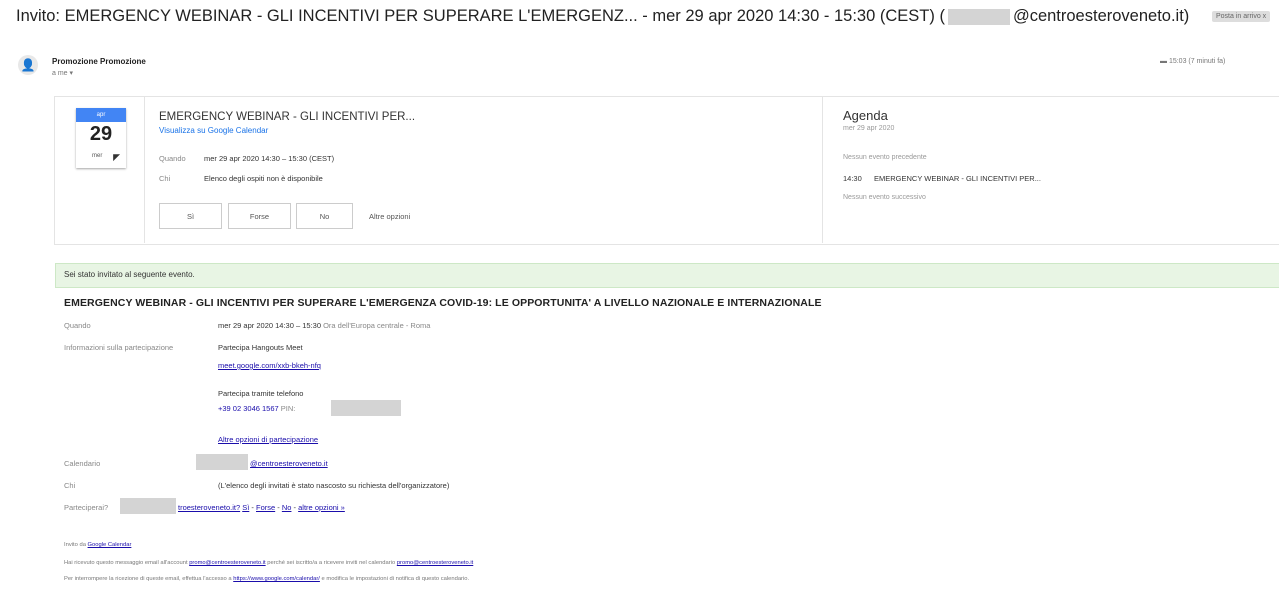 This screenshot has width=1279, height=594. What do you see at coordinates (268, 439) in the screenshot?
I see `more-join-options-link: Altre opzioni di partecipazione` at bounding box center [268, 439].